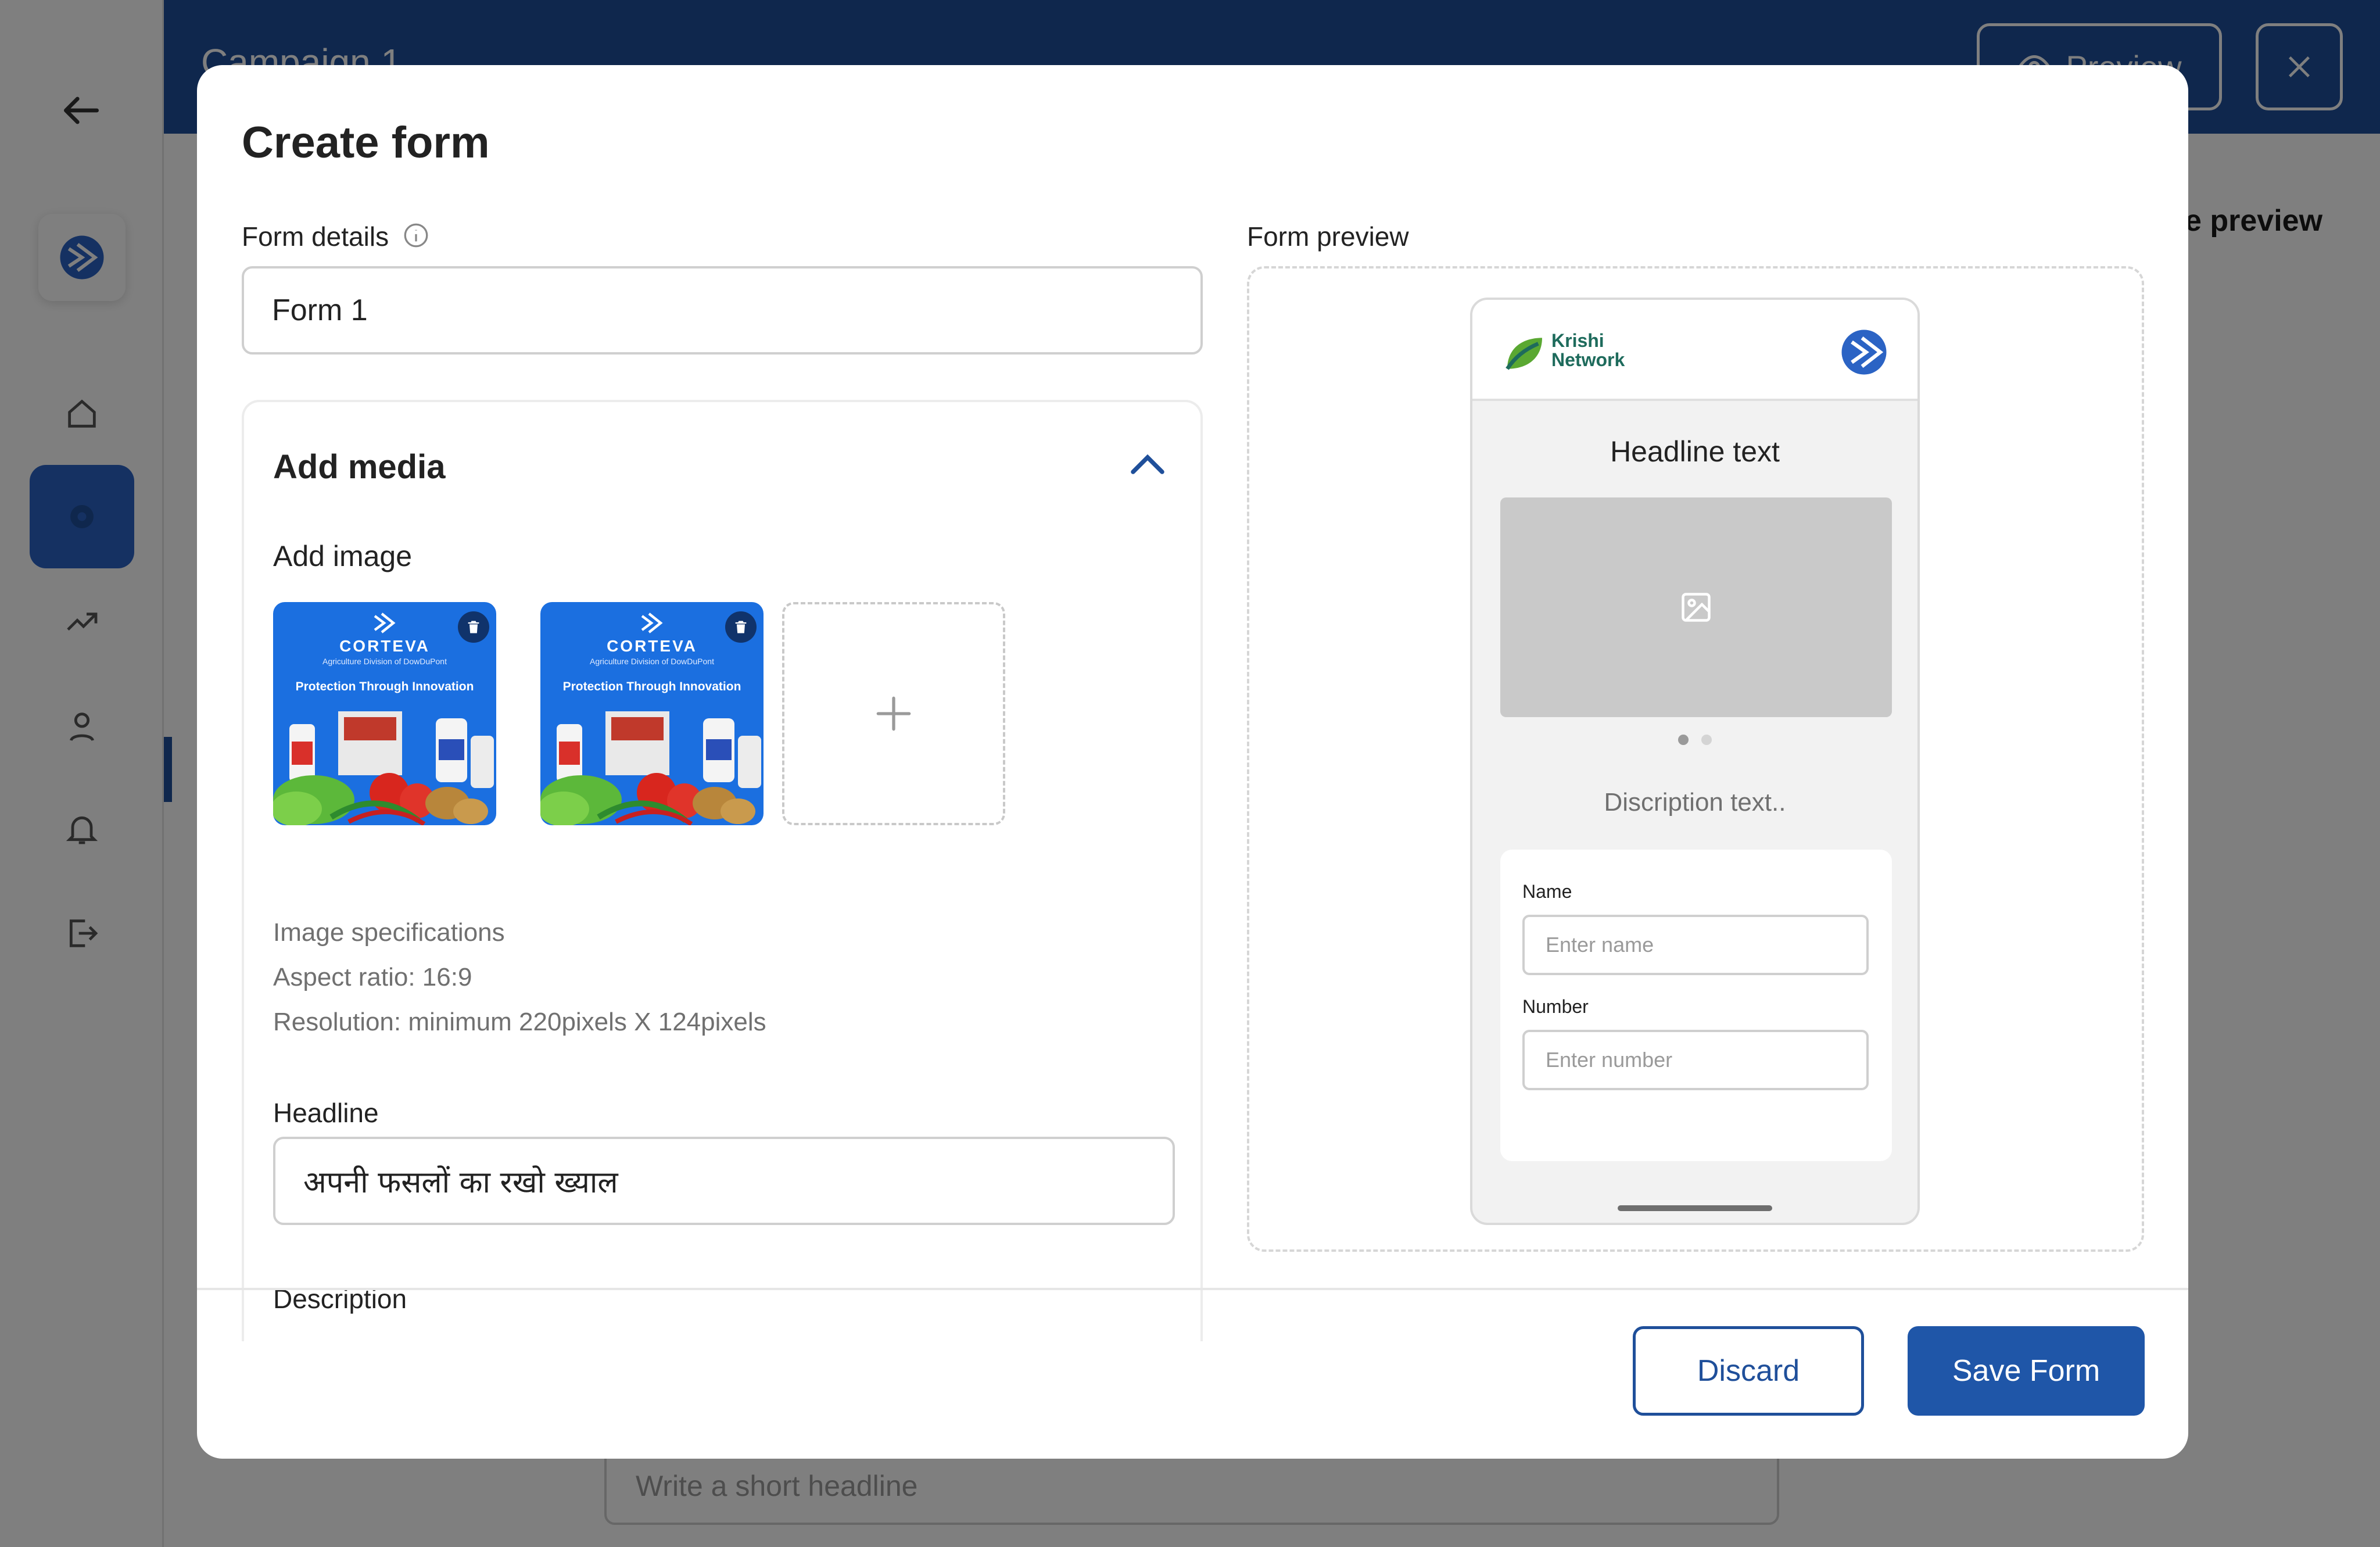 Image resolution: width=2380 pixels, height=1547 pixels. What do you see at coordinates (372, 977) in the screenshot?
I see `image-spec-aspect: Aspect ratio: 16:9` at bounding box center [372, 977].